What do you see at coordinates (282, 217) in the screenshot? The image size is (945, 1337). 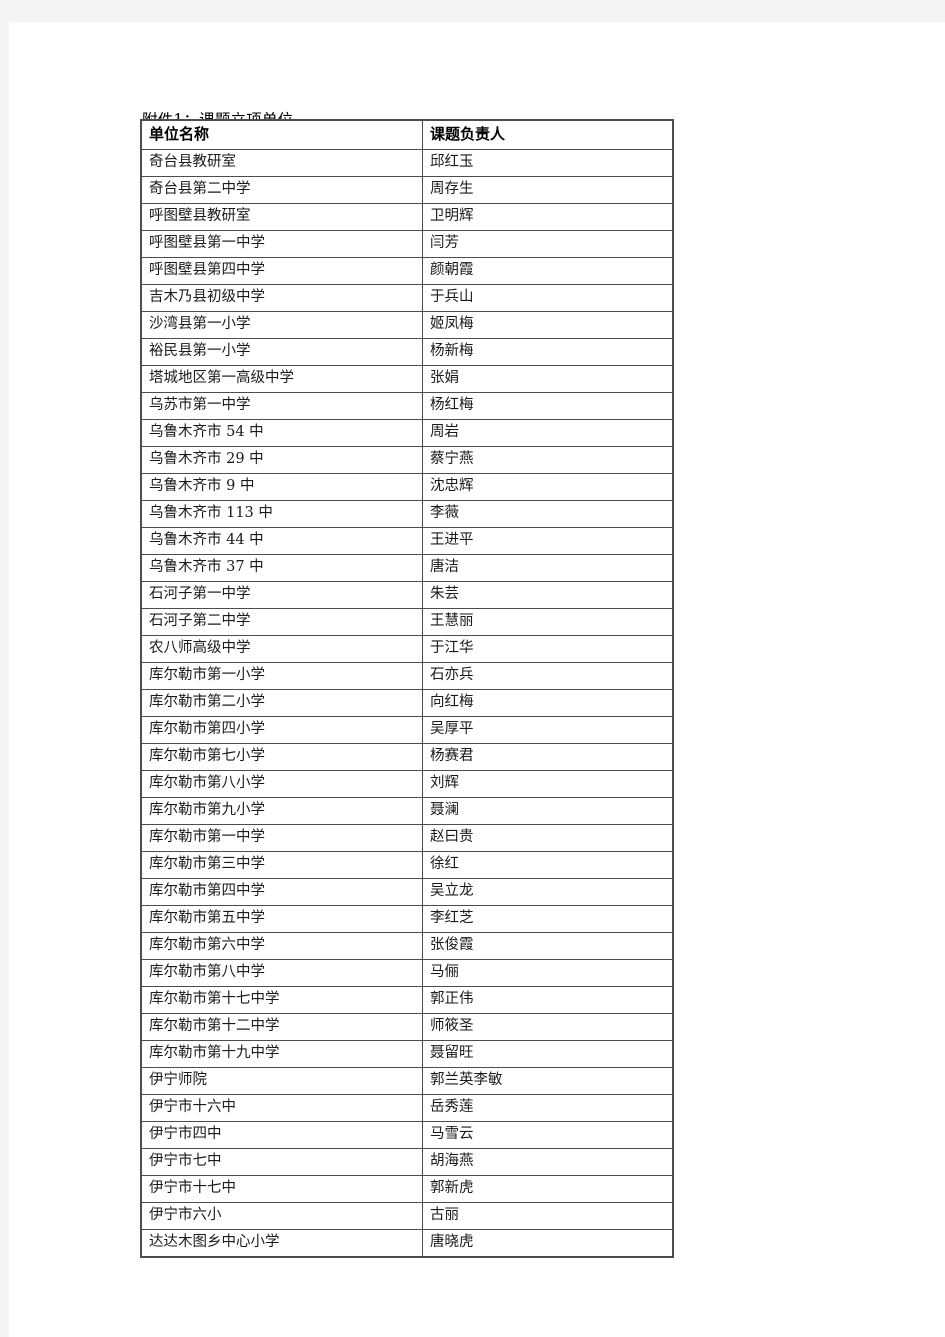 I see `cell-unit-name: 呼图壁县教研室` at bounding box center [282, 217].